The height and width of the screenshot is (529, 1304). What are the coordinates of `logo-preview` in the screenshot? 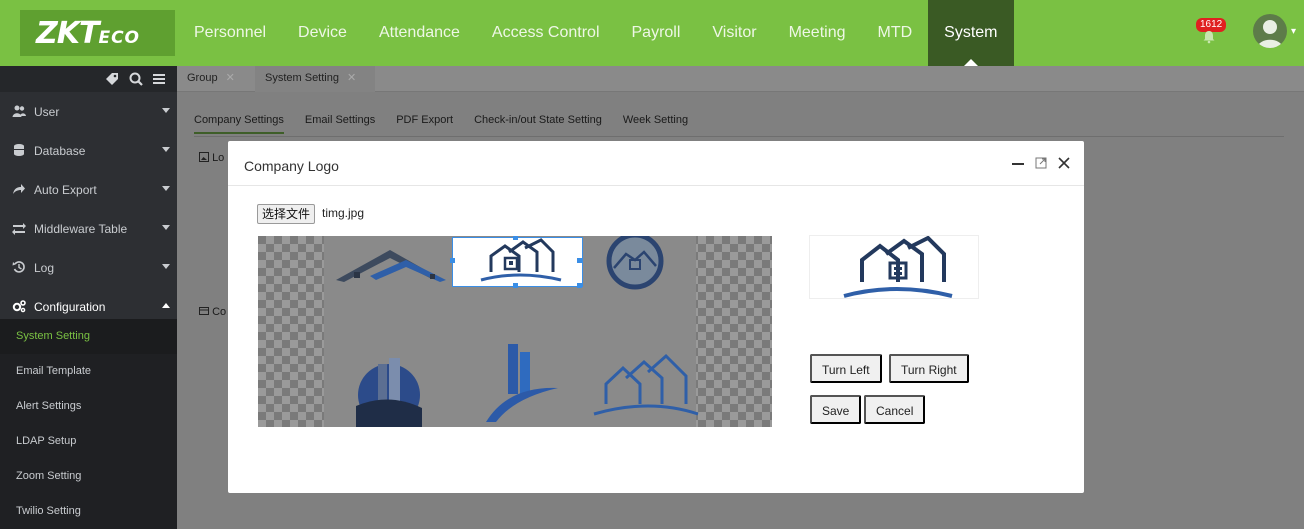 It's located at (894, 267).